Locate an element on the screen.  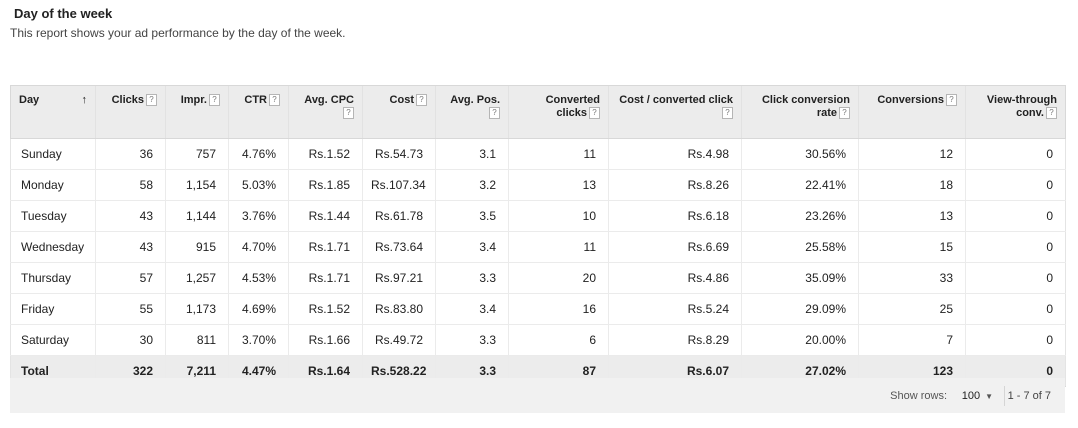
column-header-impr: Impr.? is located at coordinates (197, 112).